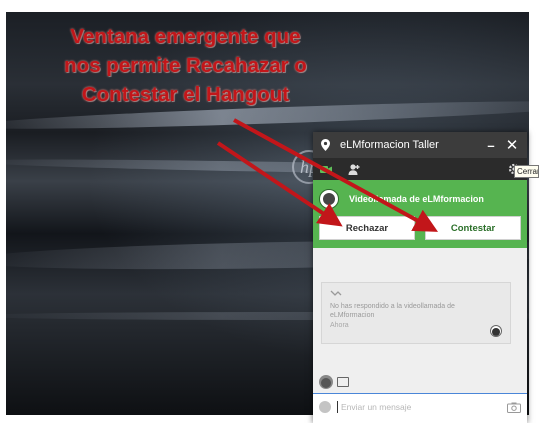 The width and height of the screenshot is (539, 423). I want to click on missed-call-time: Ahora, so click(339, 325).